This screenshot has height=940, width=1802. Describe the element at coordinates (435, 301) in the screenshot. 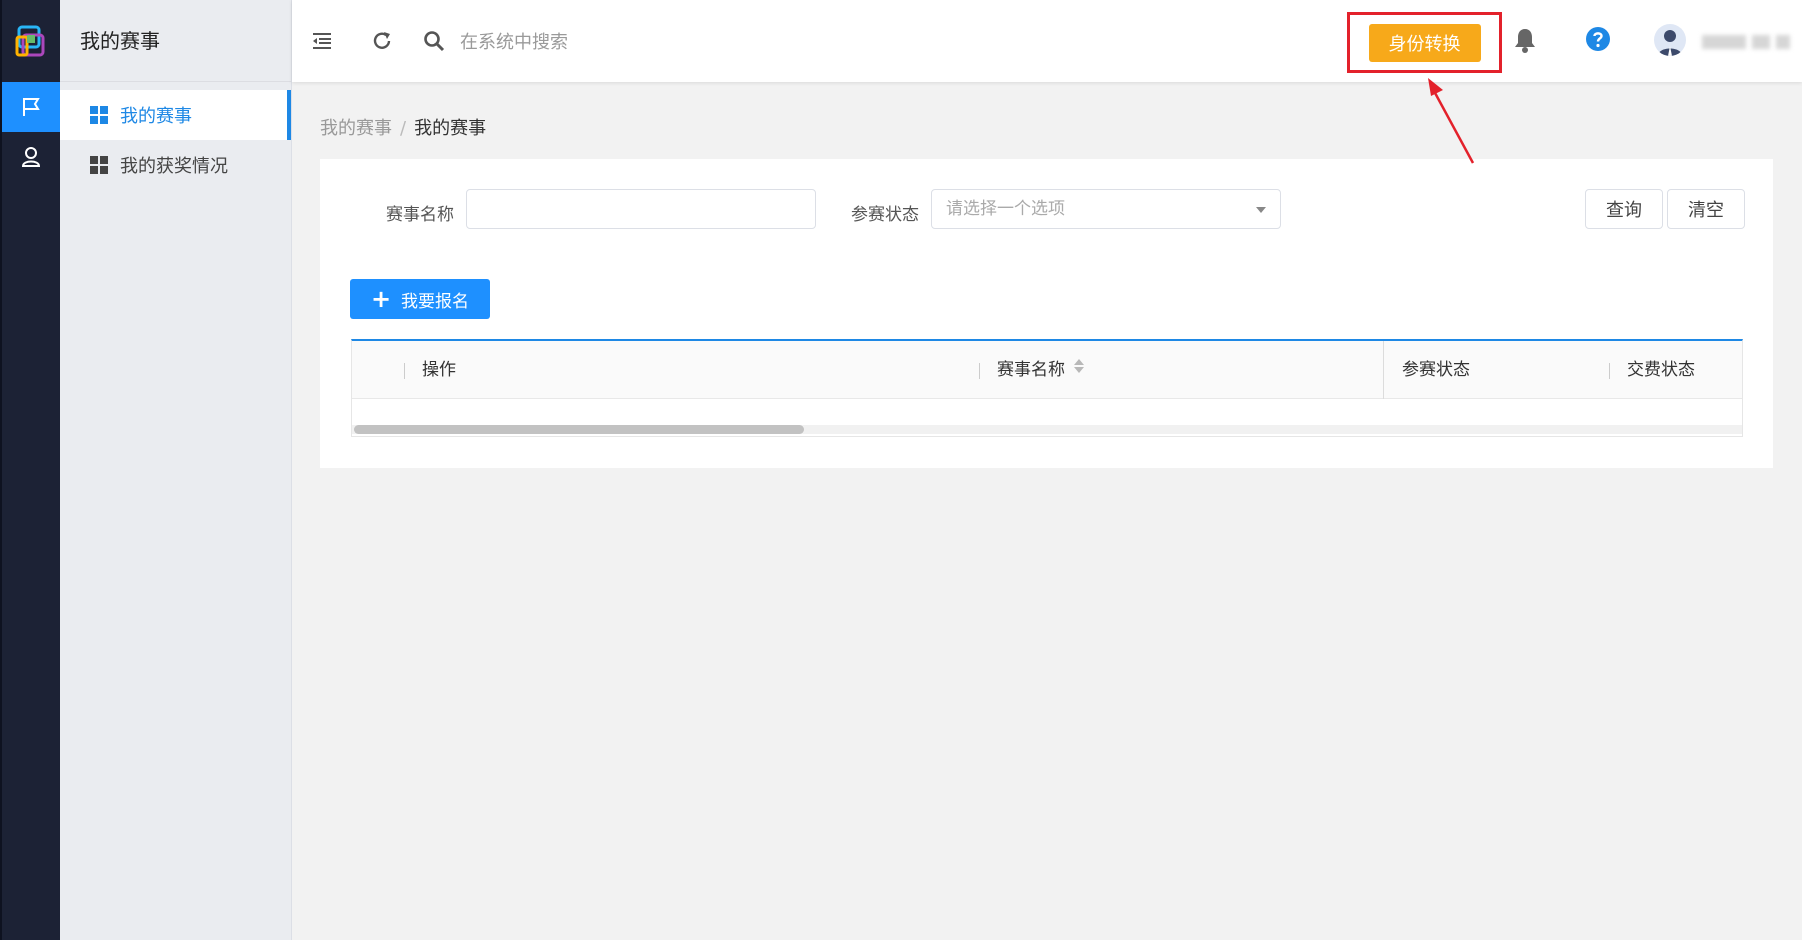

I see `signup-button-label: 我要报名` at that location.